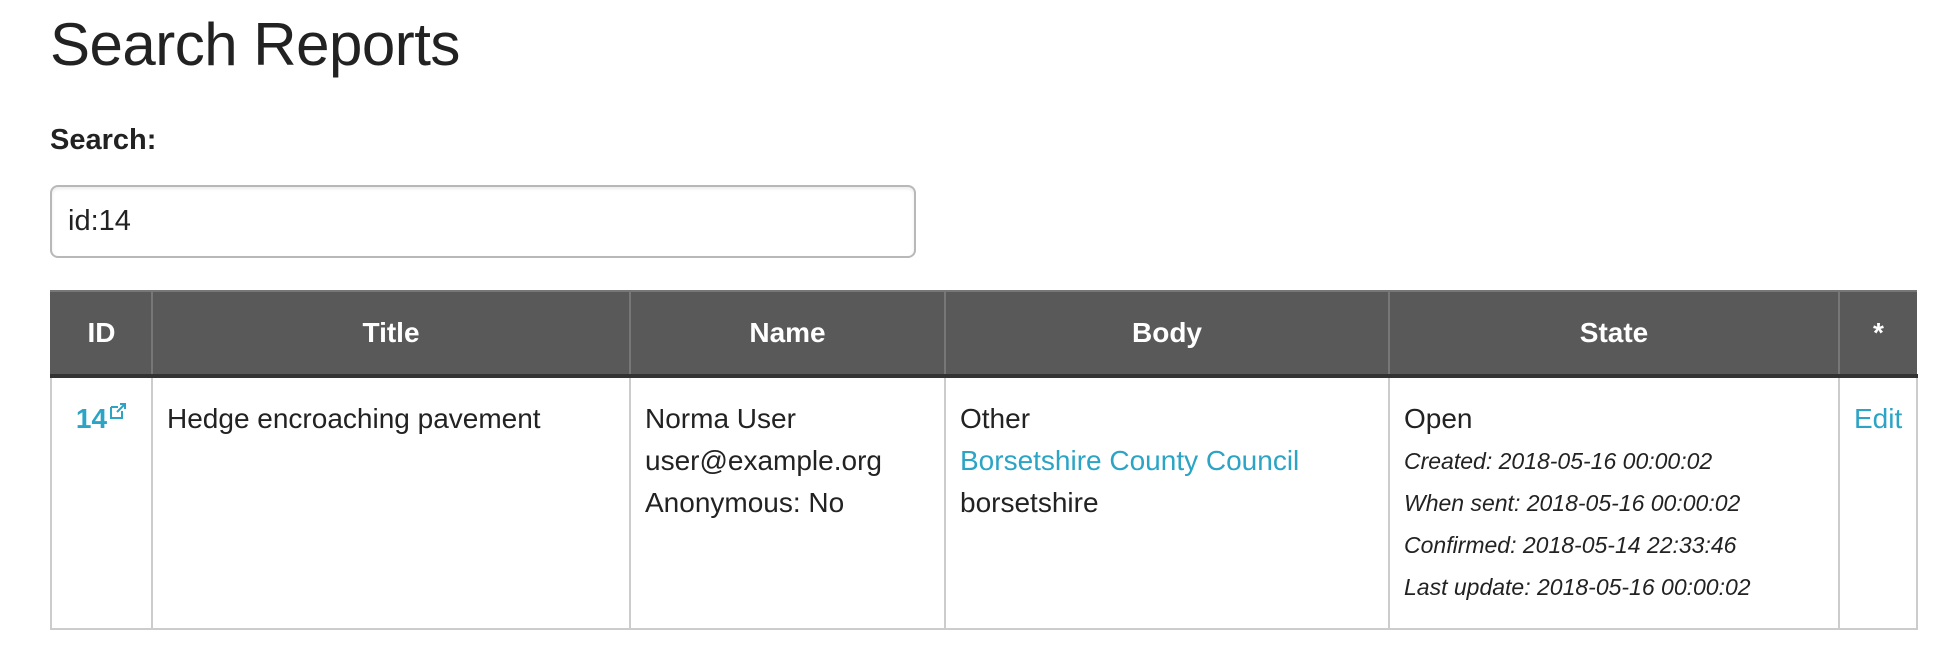 This screenshot has height=668, width=1950. Describe the element at coordinates (995, 418) in the screenshot. I see `report-category: Other` at that location.